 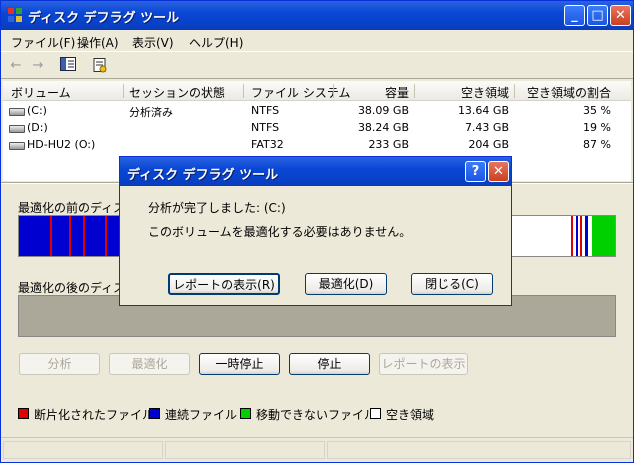 What do you see at coordinates (43, 42) in the screenshot?
I see `menu-file: ファイル(F)` at bounding box center [43, 42].